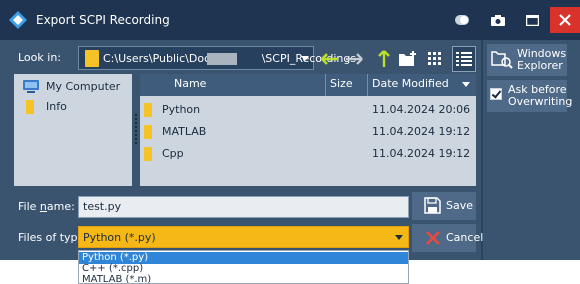 The image size is (580, 284). I want to click on detail-view-button, so click(464, 59).